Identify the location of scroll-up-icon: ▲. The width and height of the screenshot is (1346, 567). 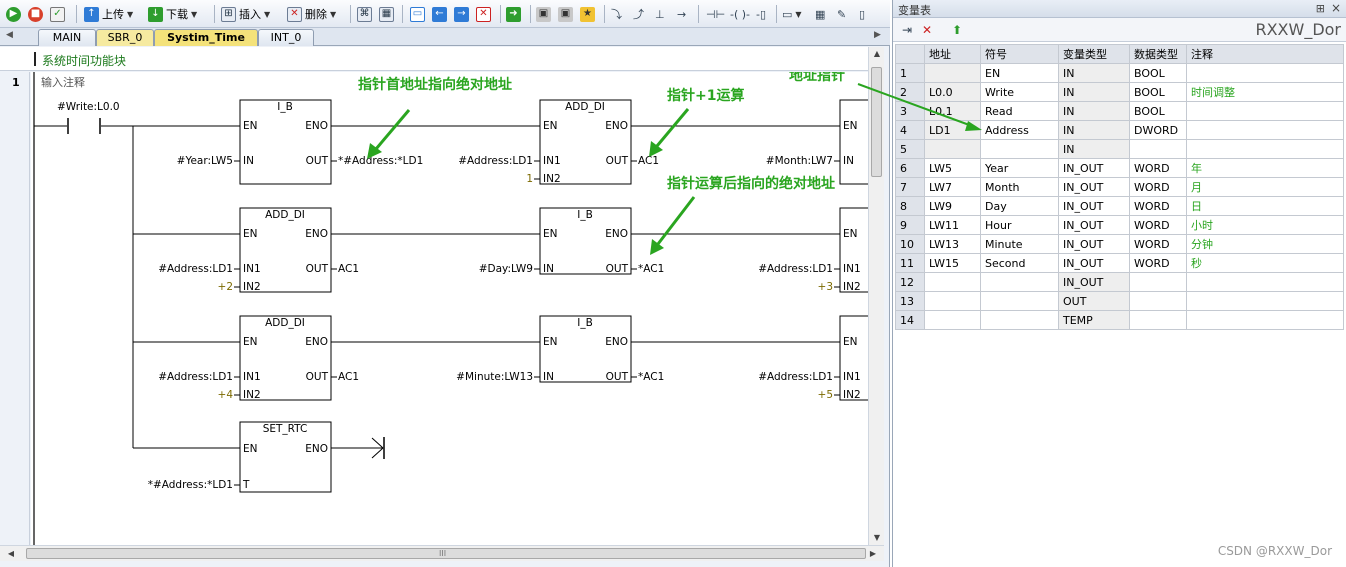
(877, 54).